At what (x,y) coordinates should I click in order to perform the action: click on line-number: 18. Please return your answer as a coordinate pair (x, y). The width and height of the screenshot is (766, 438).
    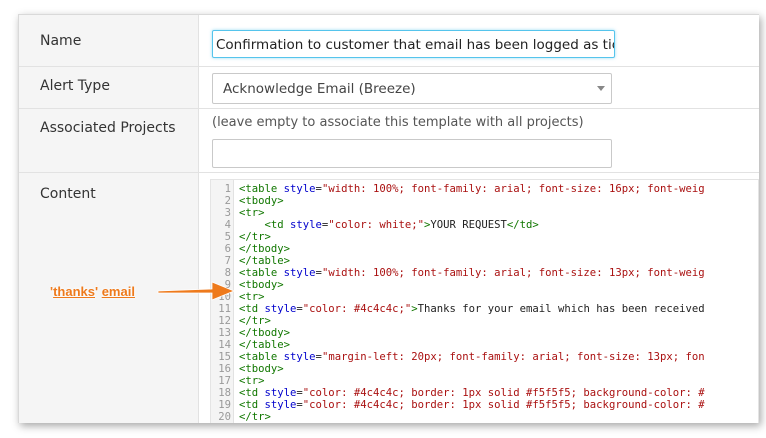
    Looking at the image, I should click on (224, 393).